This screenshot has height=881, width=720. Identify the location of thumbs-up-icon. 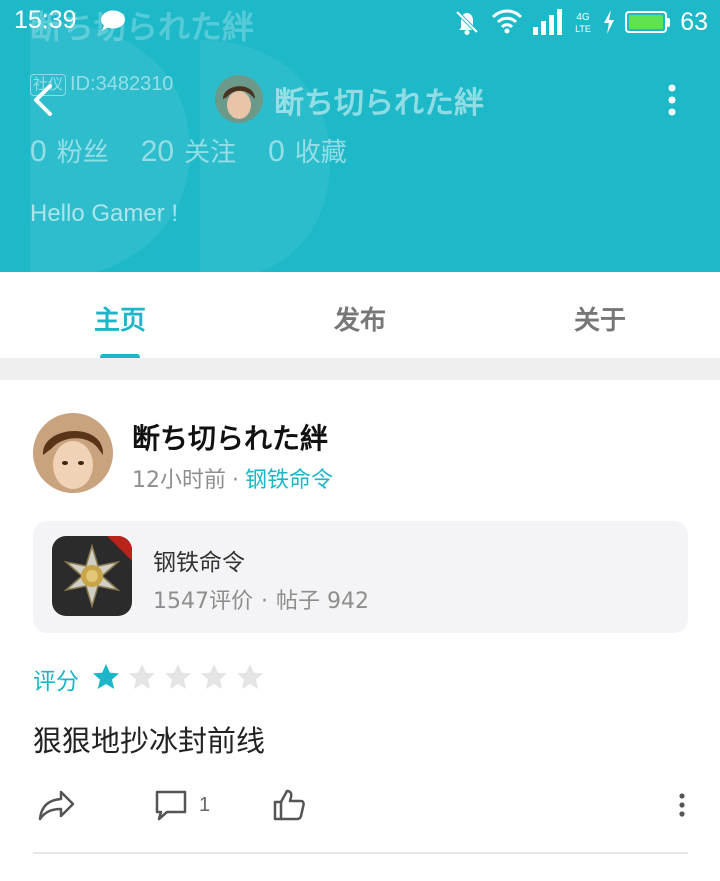
(289, 805).